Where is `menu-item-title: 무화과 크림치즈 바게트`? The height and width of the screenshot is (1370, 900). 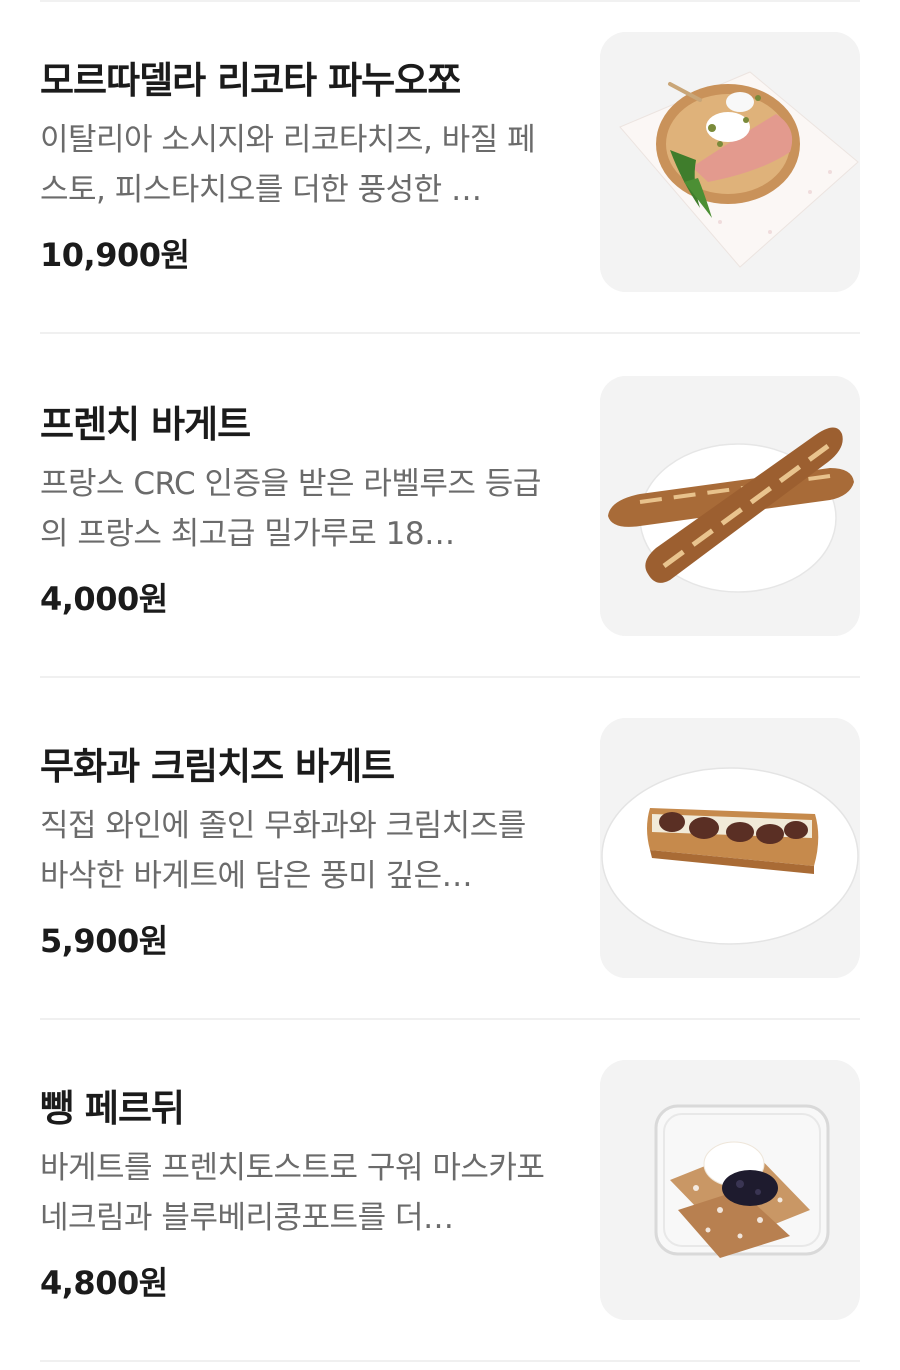
menu-item-title: 무화과 크림치즈 바게트 is located at coordinates (217, 766).